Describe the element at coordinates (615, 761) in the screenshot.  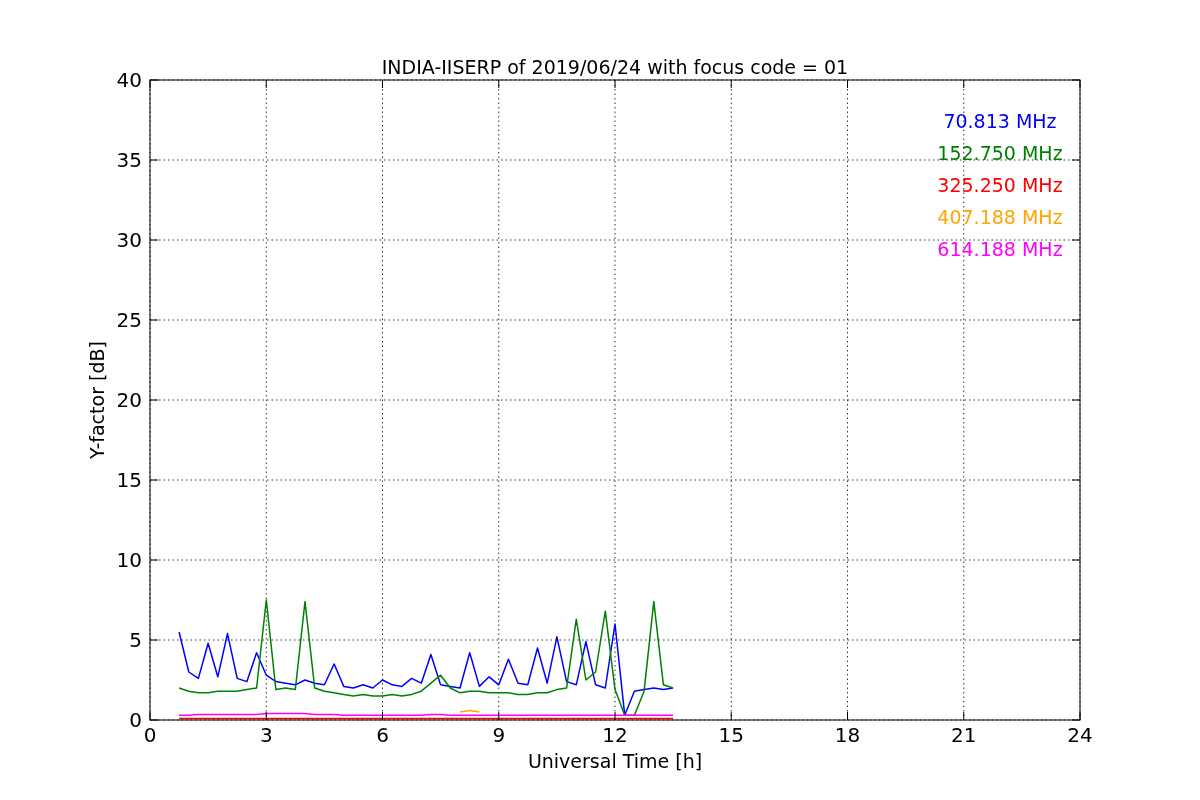
I see `x-axis-label: Universal Time [h]` at that location.